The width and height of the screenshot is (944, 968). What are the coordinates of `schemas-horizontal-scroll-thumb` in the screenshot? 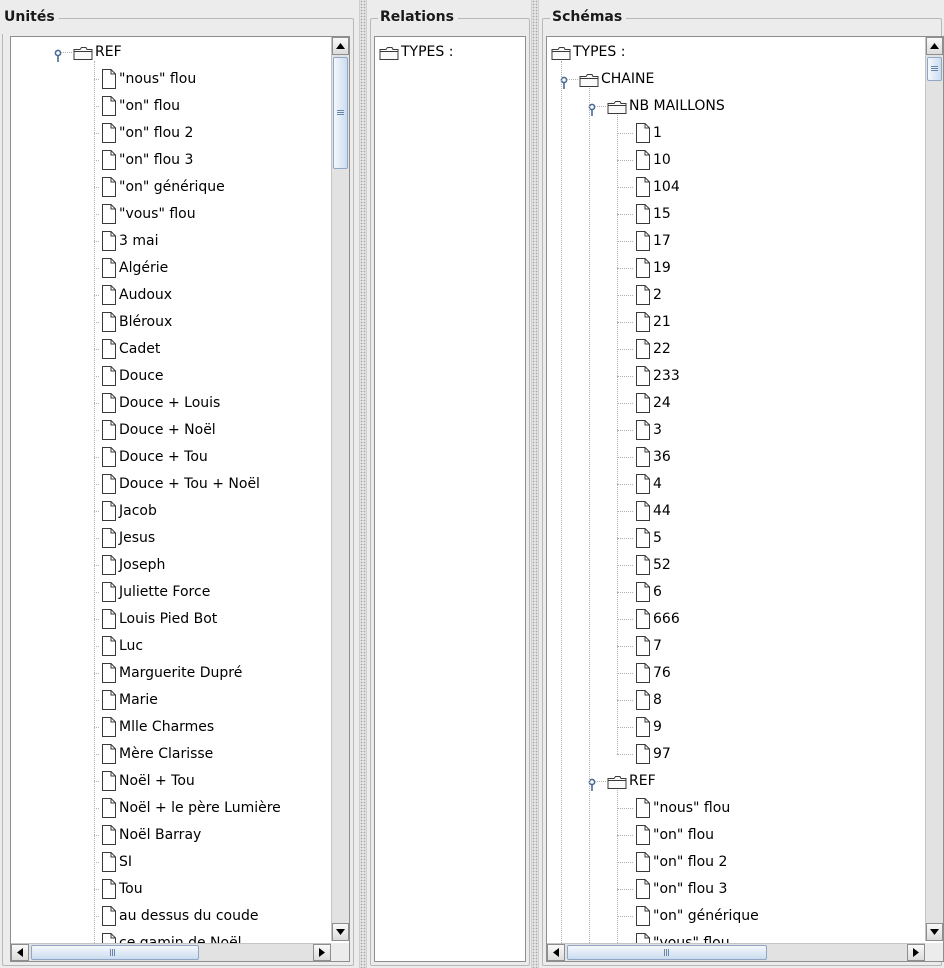 It's located at (667, 952).